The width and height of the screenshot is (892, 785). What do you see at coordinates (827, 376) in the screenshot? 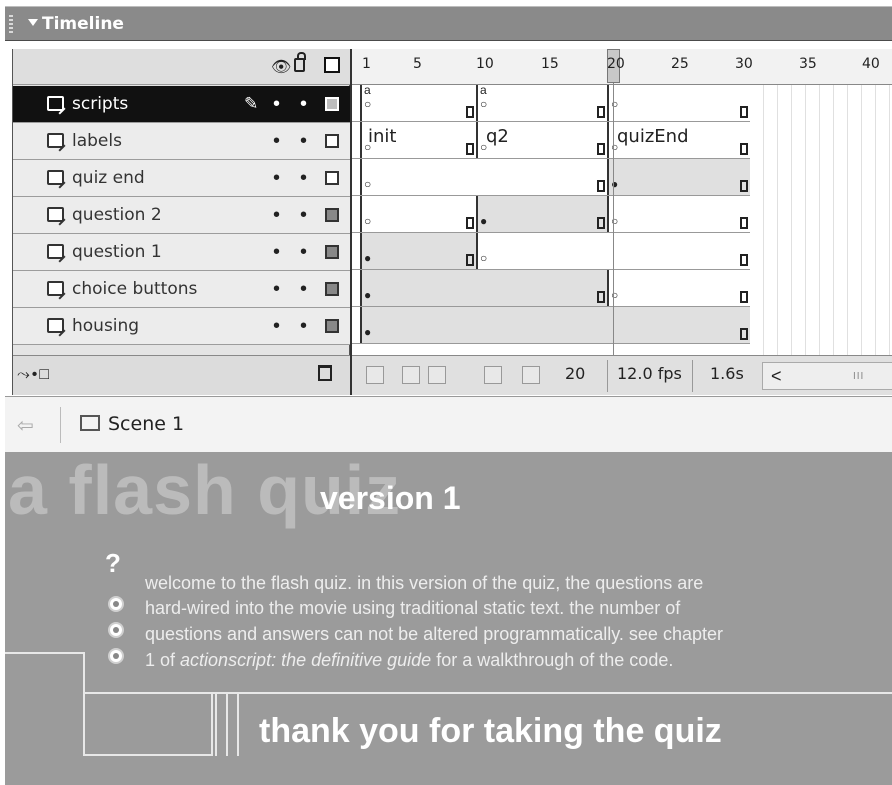
I see `horizontal-scrollbar: < III` at bounding box center [827, 376].